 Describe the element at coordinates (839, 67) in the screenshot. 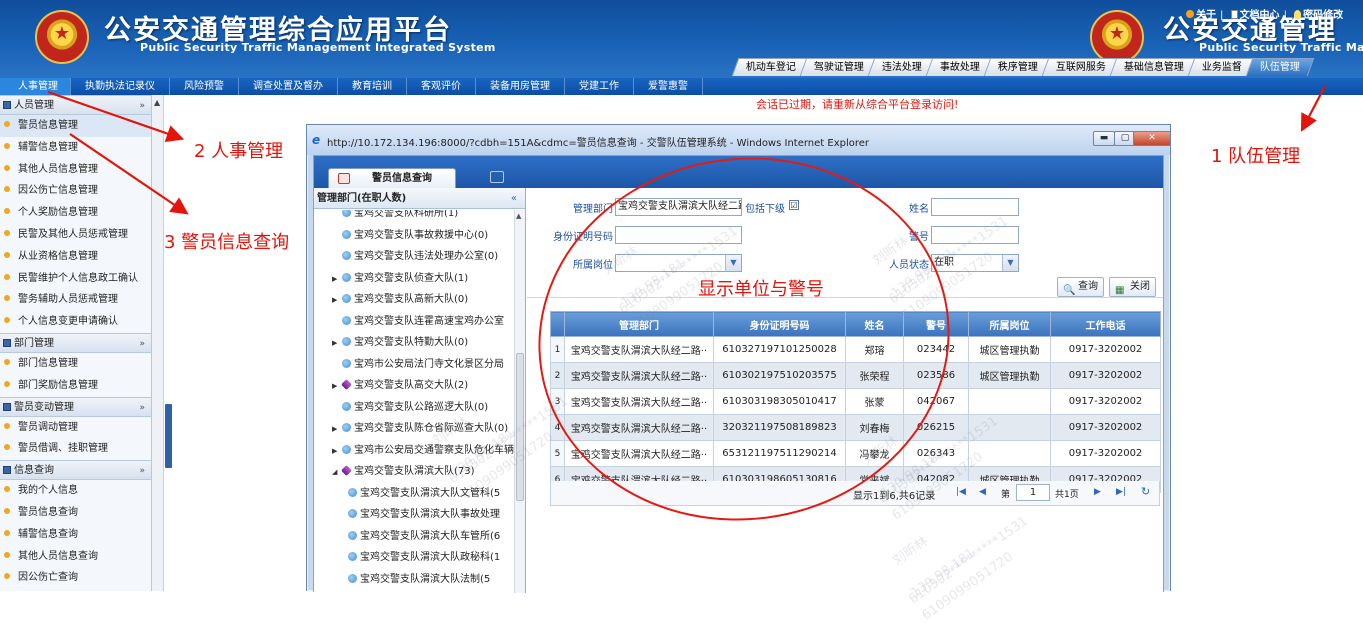

I see `module-tab-1: 驾驶证管理` at that location.